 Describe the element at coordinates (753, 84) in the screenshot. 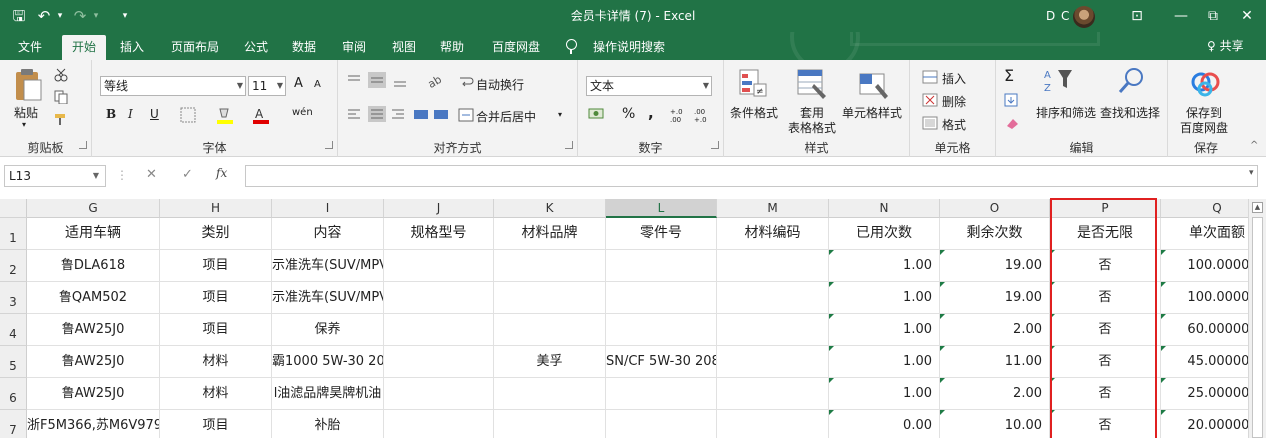

I see `conditional-formatting-icon: ≠` at that location.